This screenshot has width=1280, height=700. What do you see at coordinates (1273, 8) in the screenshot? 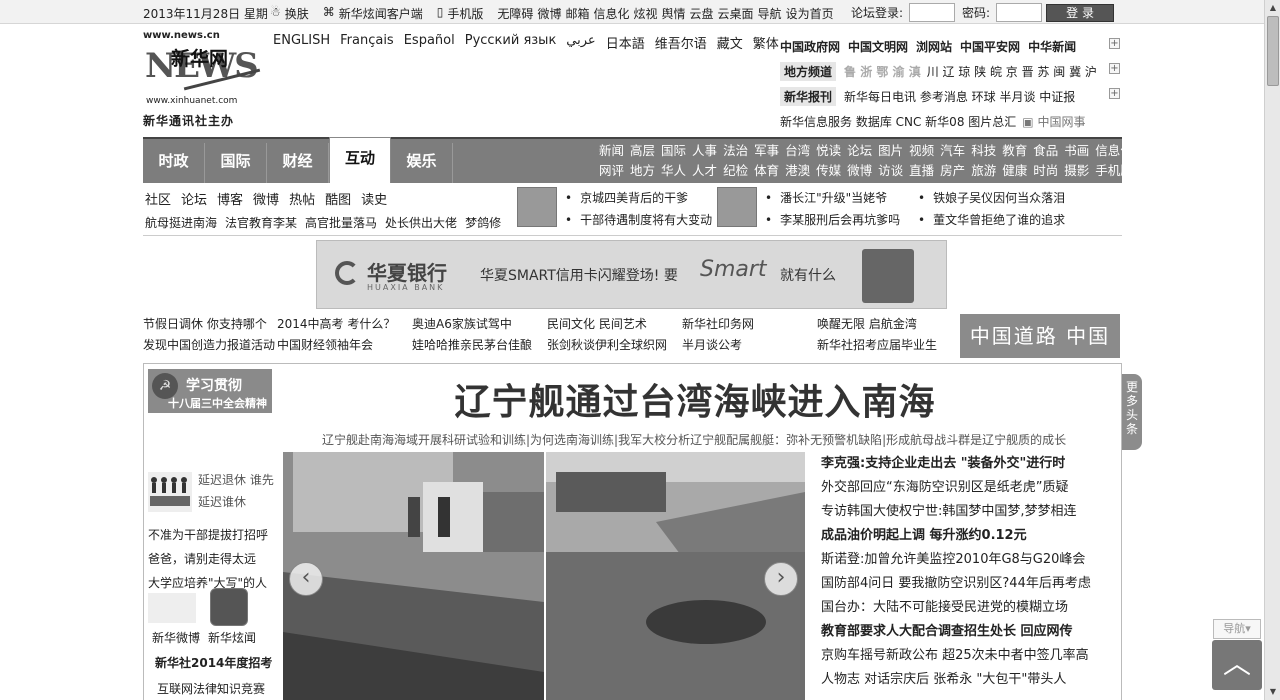
I see `scroll-up-icon: ▲` at bounding box center [1273, 8].